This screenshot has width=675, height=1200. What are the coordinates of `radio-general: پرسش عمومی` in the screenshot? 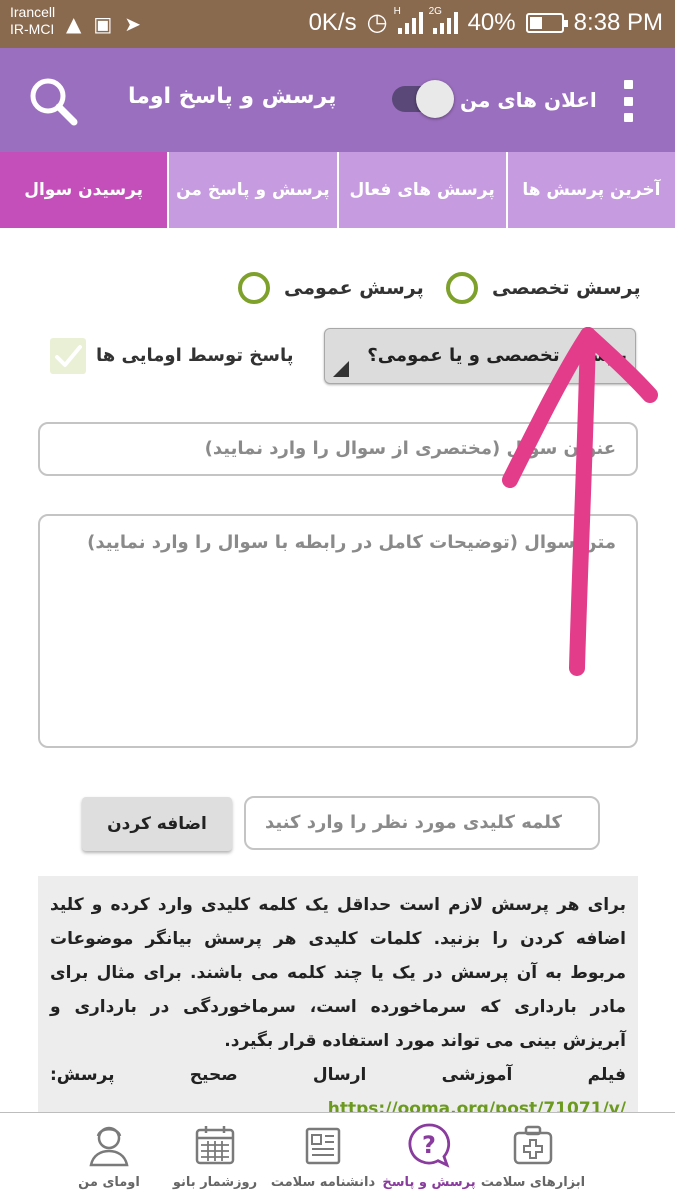 It's located at (331, 288).